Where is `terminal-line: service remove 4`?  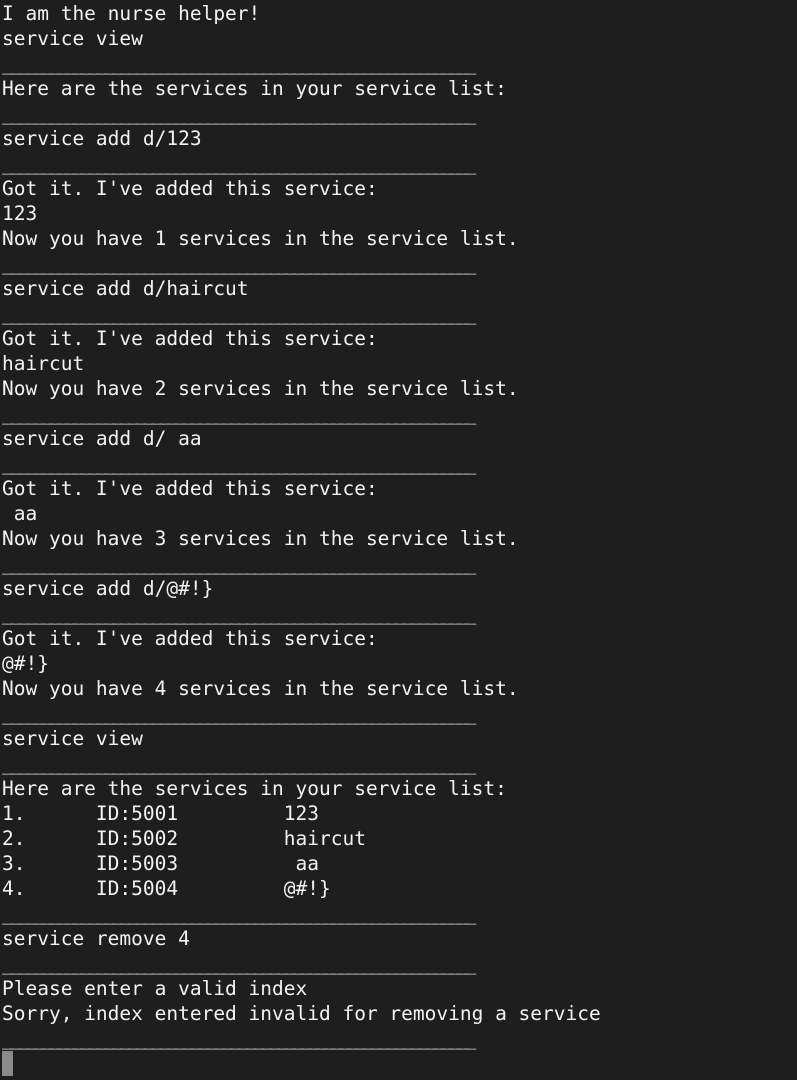 terminal-line: service remove 4 is located at coordinates (96, 938).